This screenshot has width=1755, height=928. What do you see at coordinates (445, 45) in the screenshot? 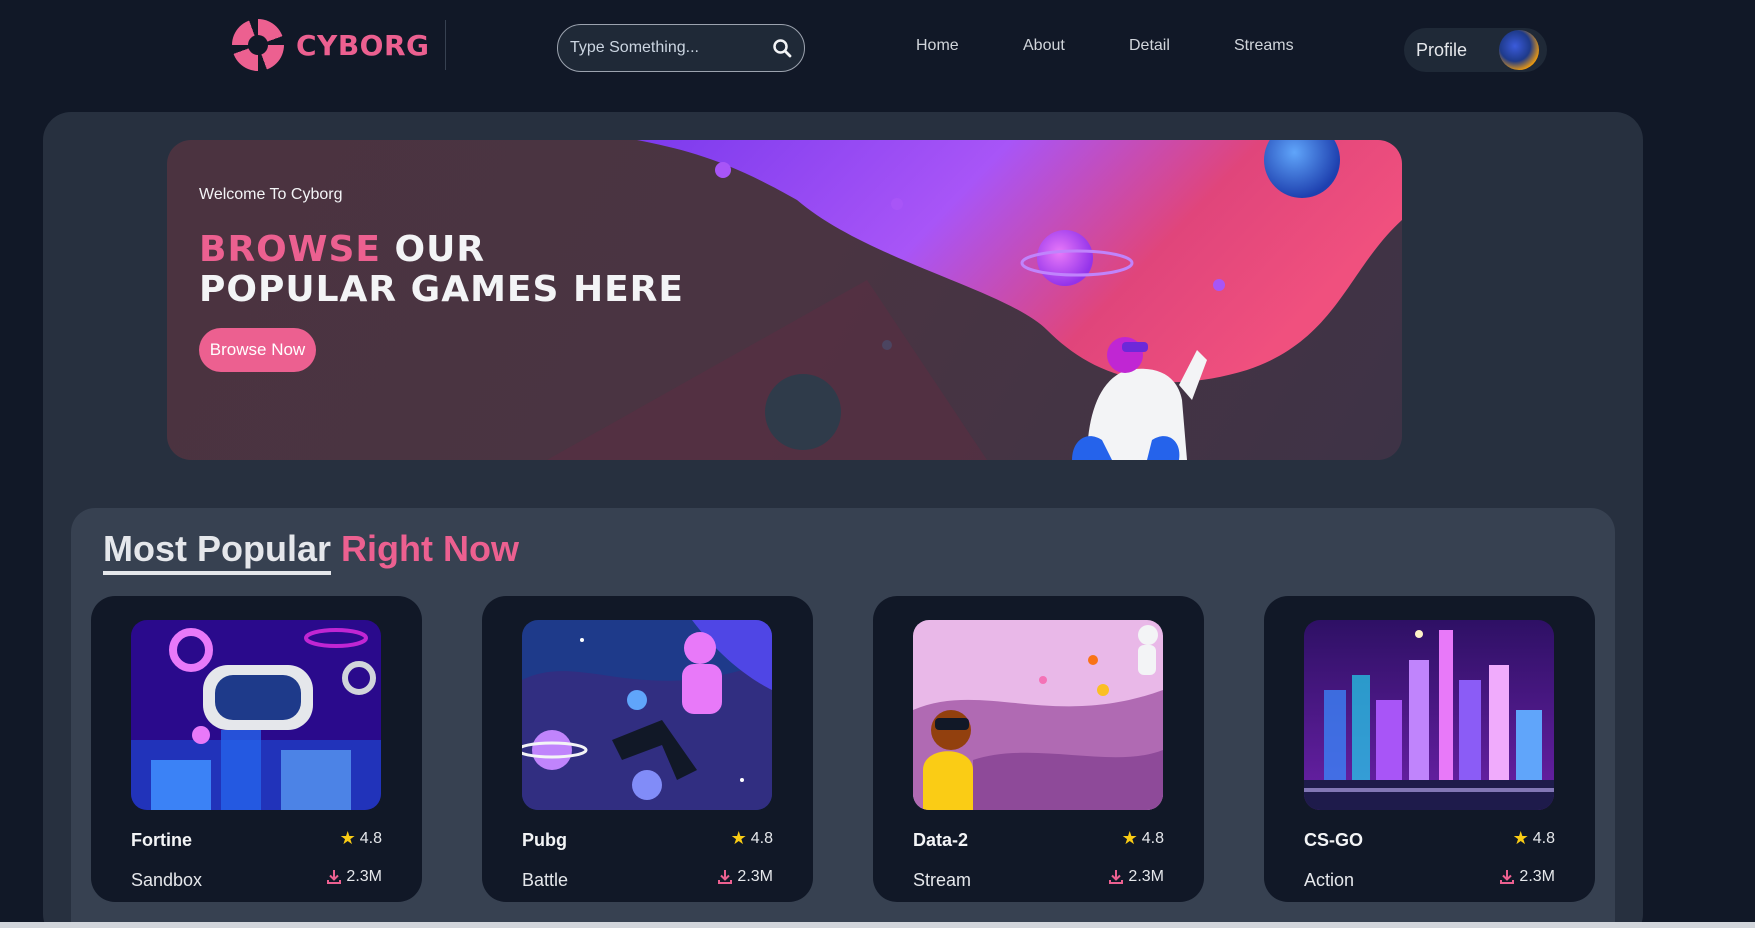
I see `header-divider` at bounding box center [445, 45].